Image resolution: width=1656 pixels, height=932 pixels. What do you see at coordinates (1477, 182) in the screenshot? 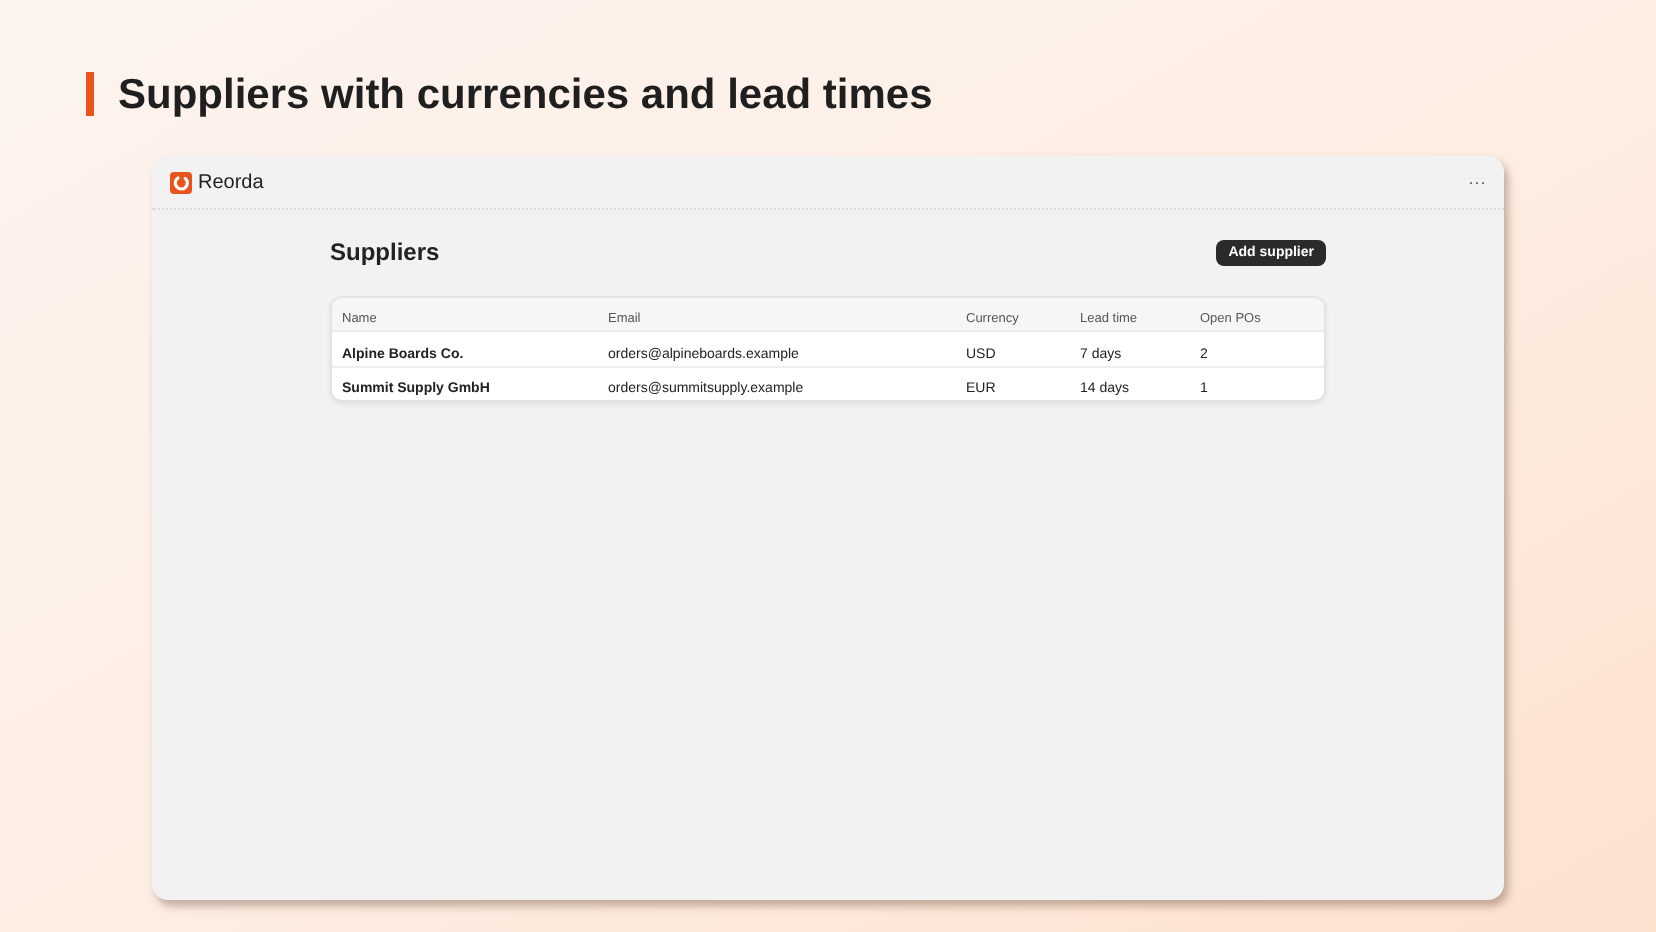
I see `more-button: ···` at bounding box center [1477, 182].